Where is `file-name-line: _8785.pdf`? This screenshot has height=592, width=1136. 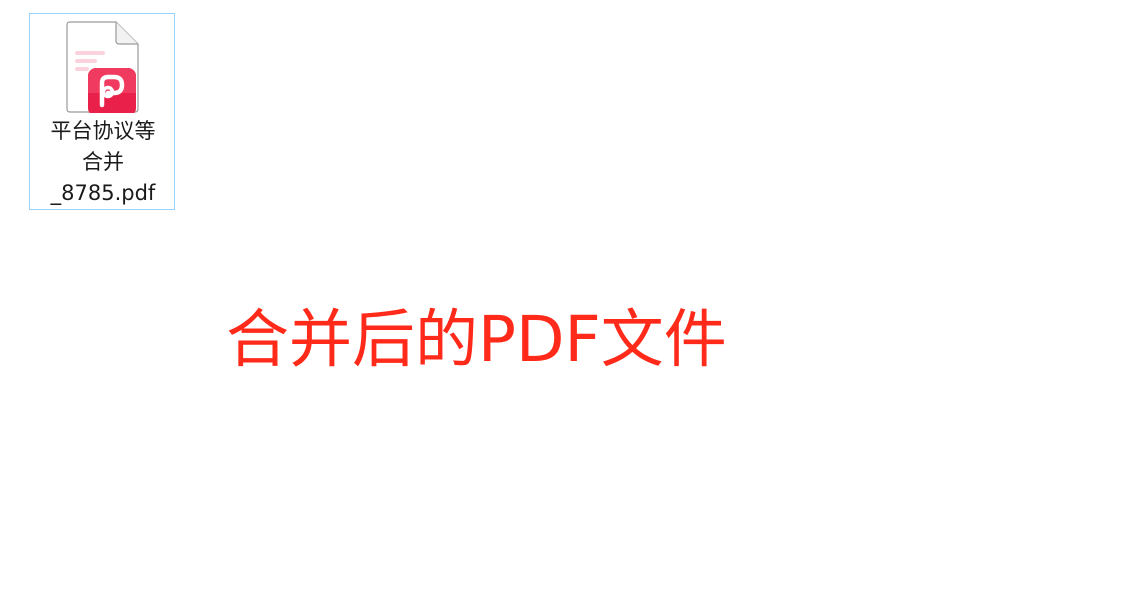
file-name-line: _8785.pdf is located at coordinates (103, 193).